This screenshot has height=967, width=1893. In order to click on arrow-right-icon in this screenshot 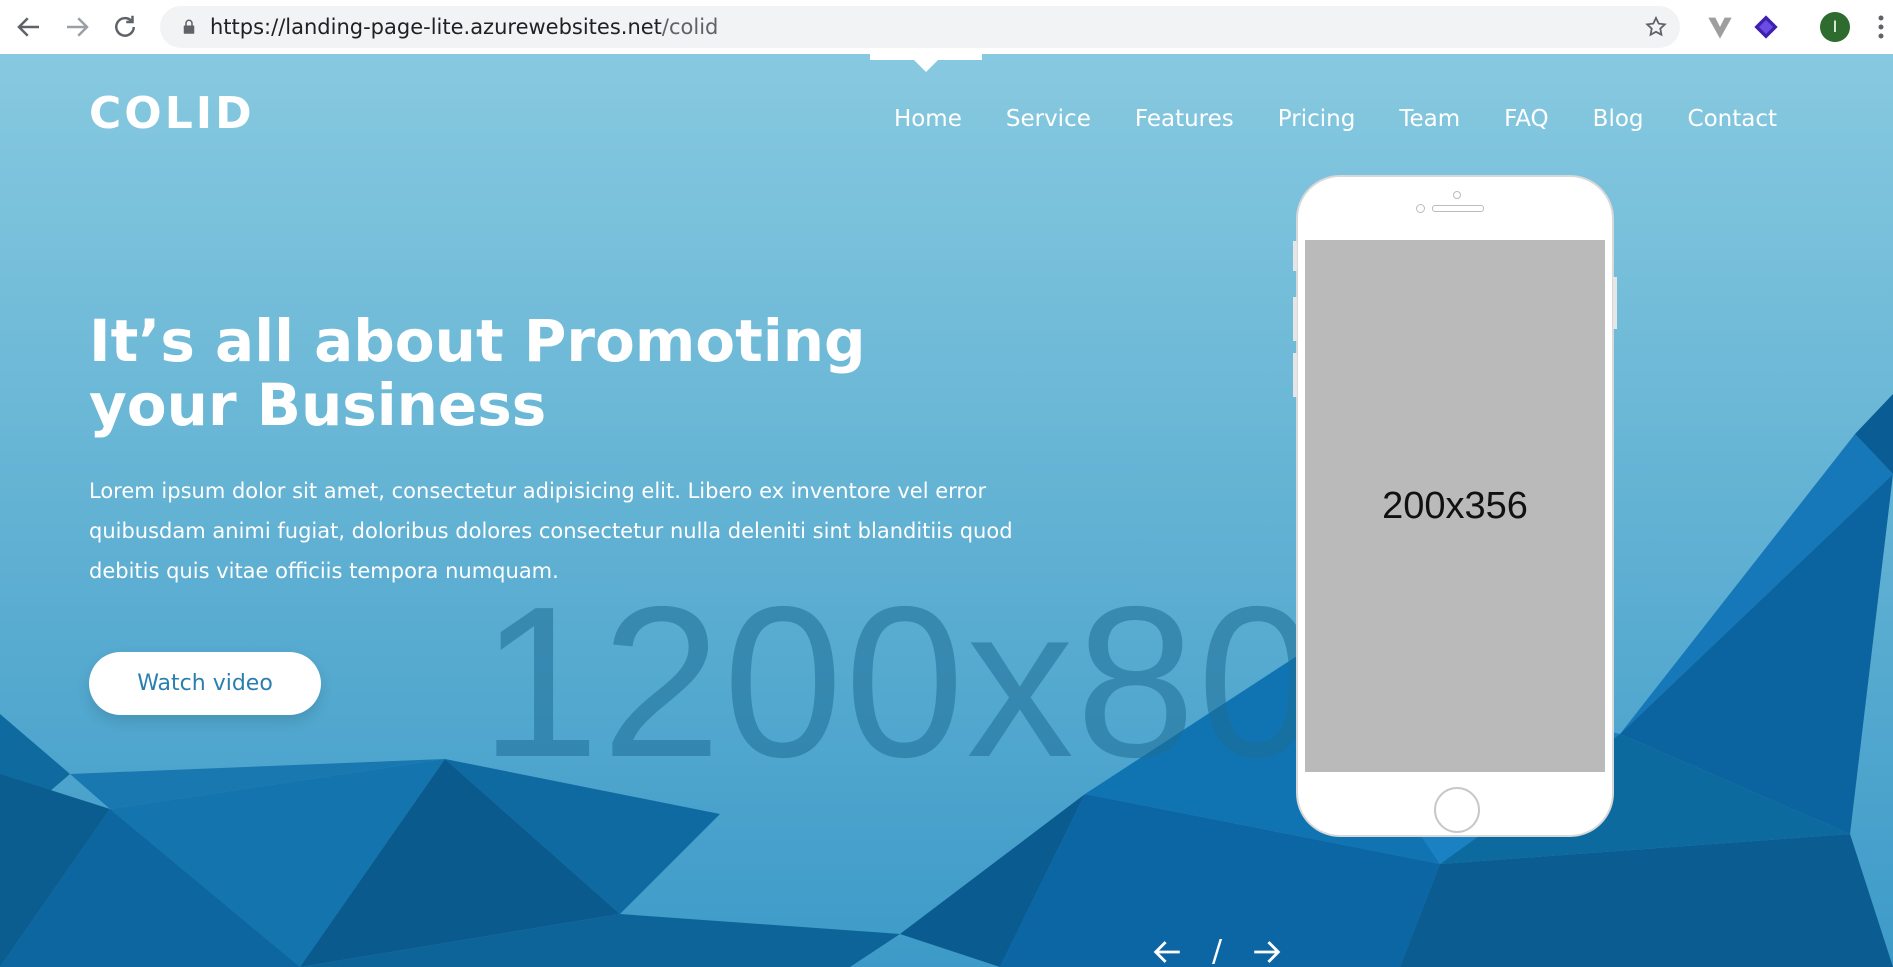, I will do `click(1267, 951)`.